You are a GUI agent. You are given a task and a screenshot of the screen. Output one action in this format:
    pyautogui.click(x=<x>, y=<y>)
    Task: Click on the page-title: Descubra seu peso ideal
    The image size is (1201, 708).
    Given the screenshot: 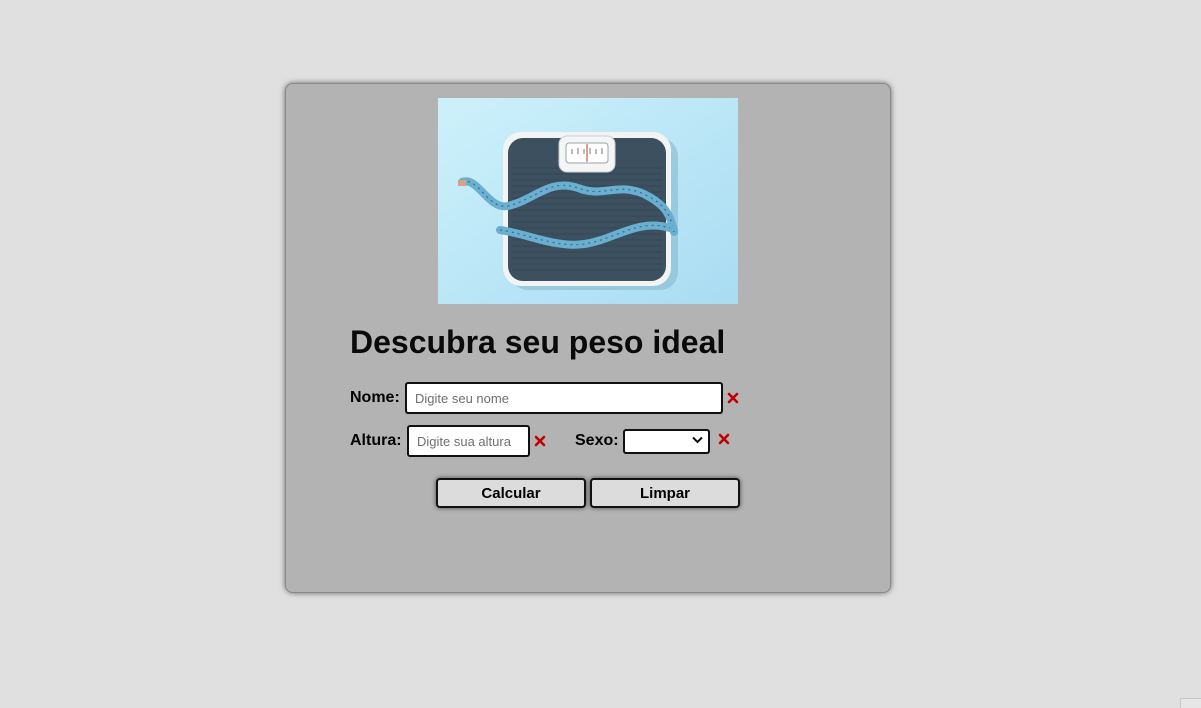 What is the action you would take?
    pyautogui.click(x=538, y=342)
    